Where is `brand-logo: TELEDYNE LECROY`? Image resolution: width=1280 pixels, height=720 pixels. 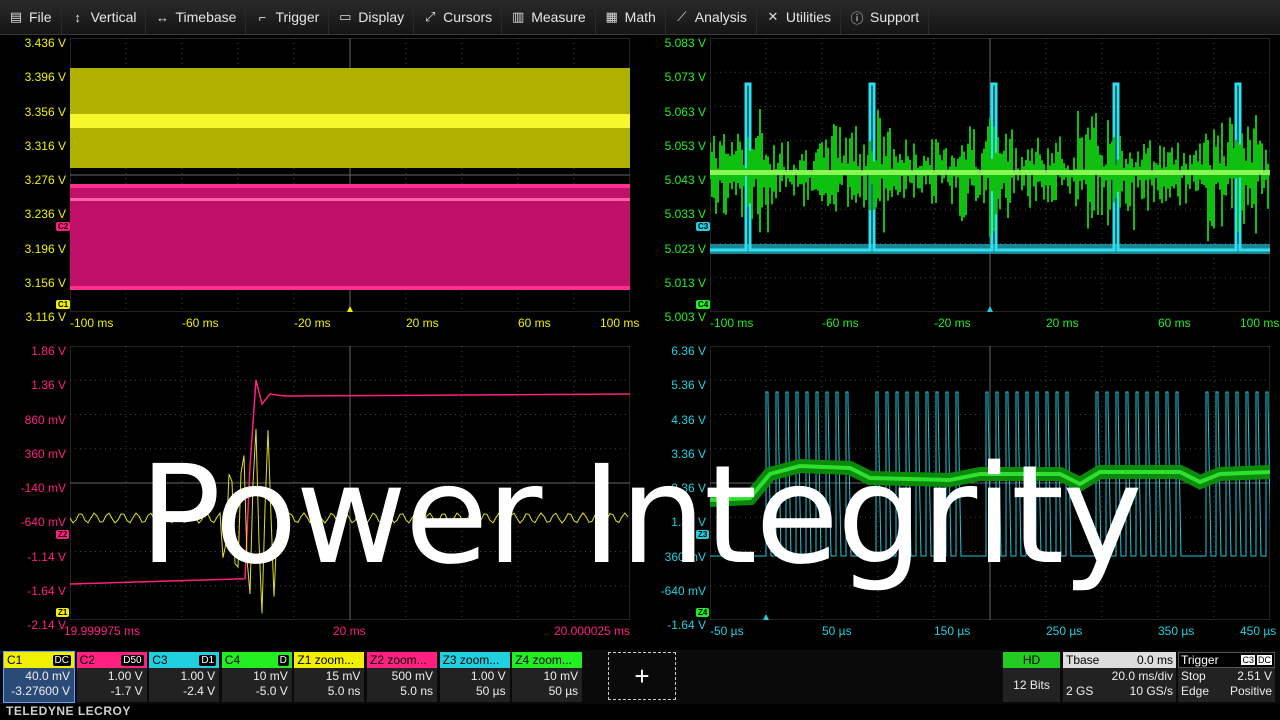 brand-logo: TELEDYNE LECROY is located at coordinates (68, 711).